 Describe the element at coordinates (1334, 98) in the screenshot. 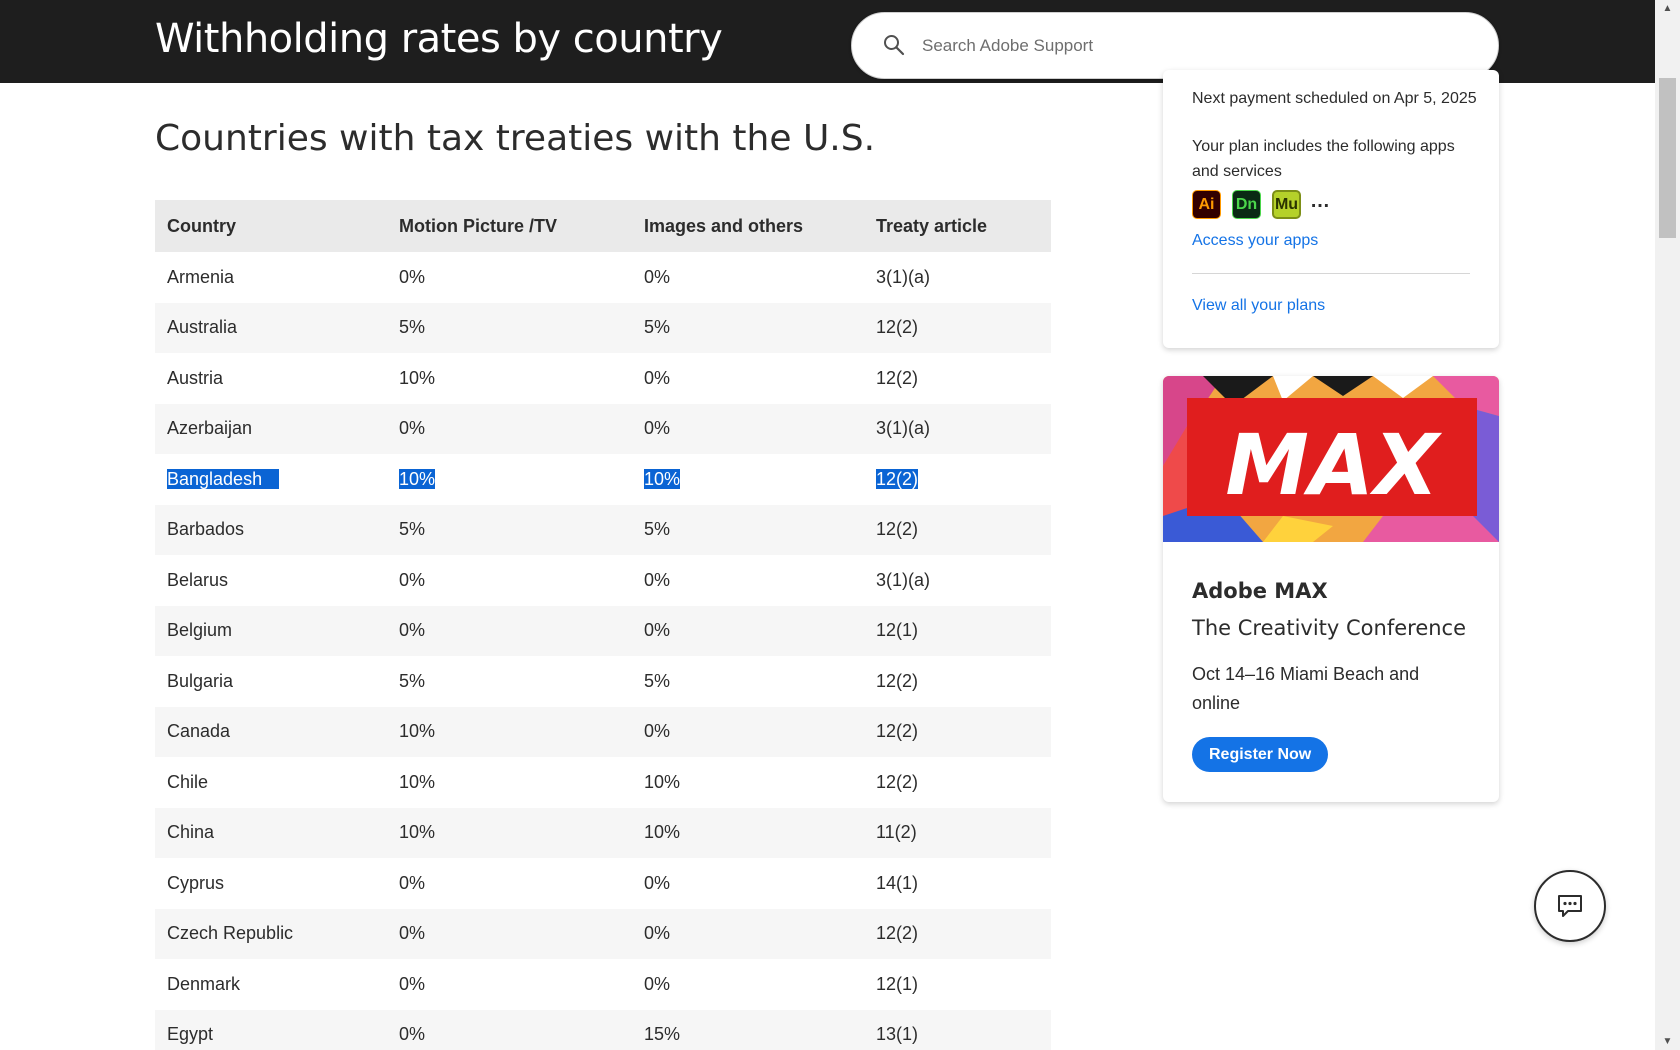

I see `next-payment-text: Next payment scheduled on Apr 5, 2025` at that location.